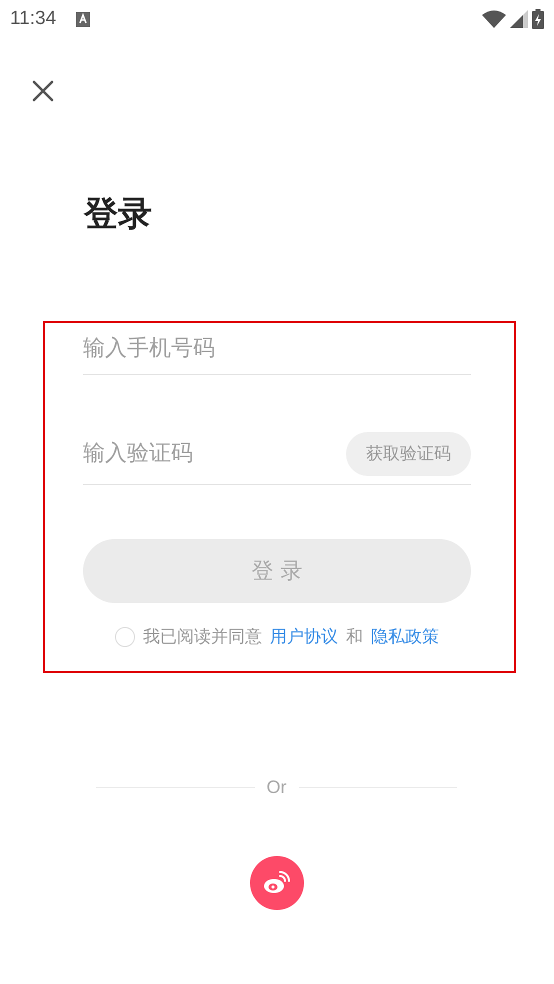 The height and width of the screenshot is (984, 554). What do you see at coordinates (408, 454) in the screenshot?
I see `get-code-button: 获取验证码` at bounding box center [408, 454].